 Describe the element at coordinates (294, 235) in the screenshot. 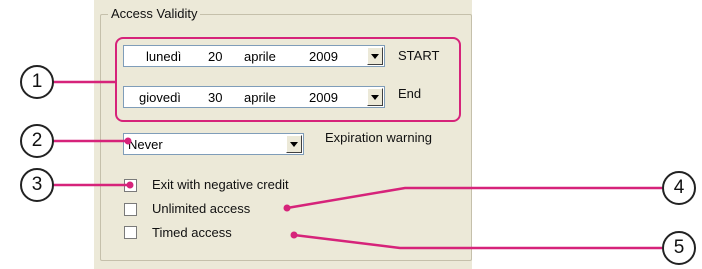

I see `callout-5-dot` at that location.